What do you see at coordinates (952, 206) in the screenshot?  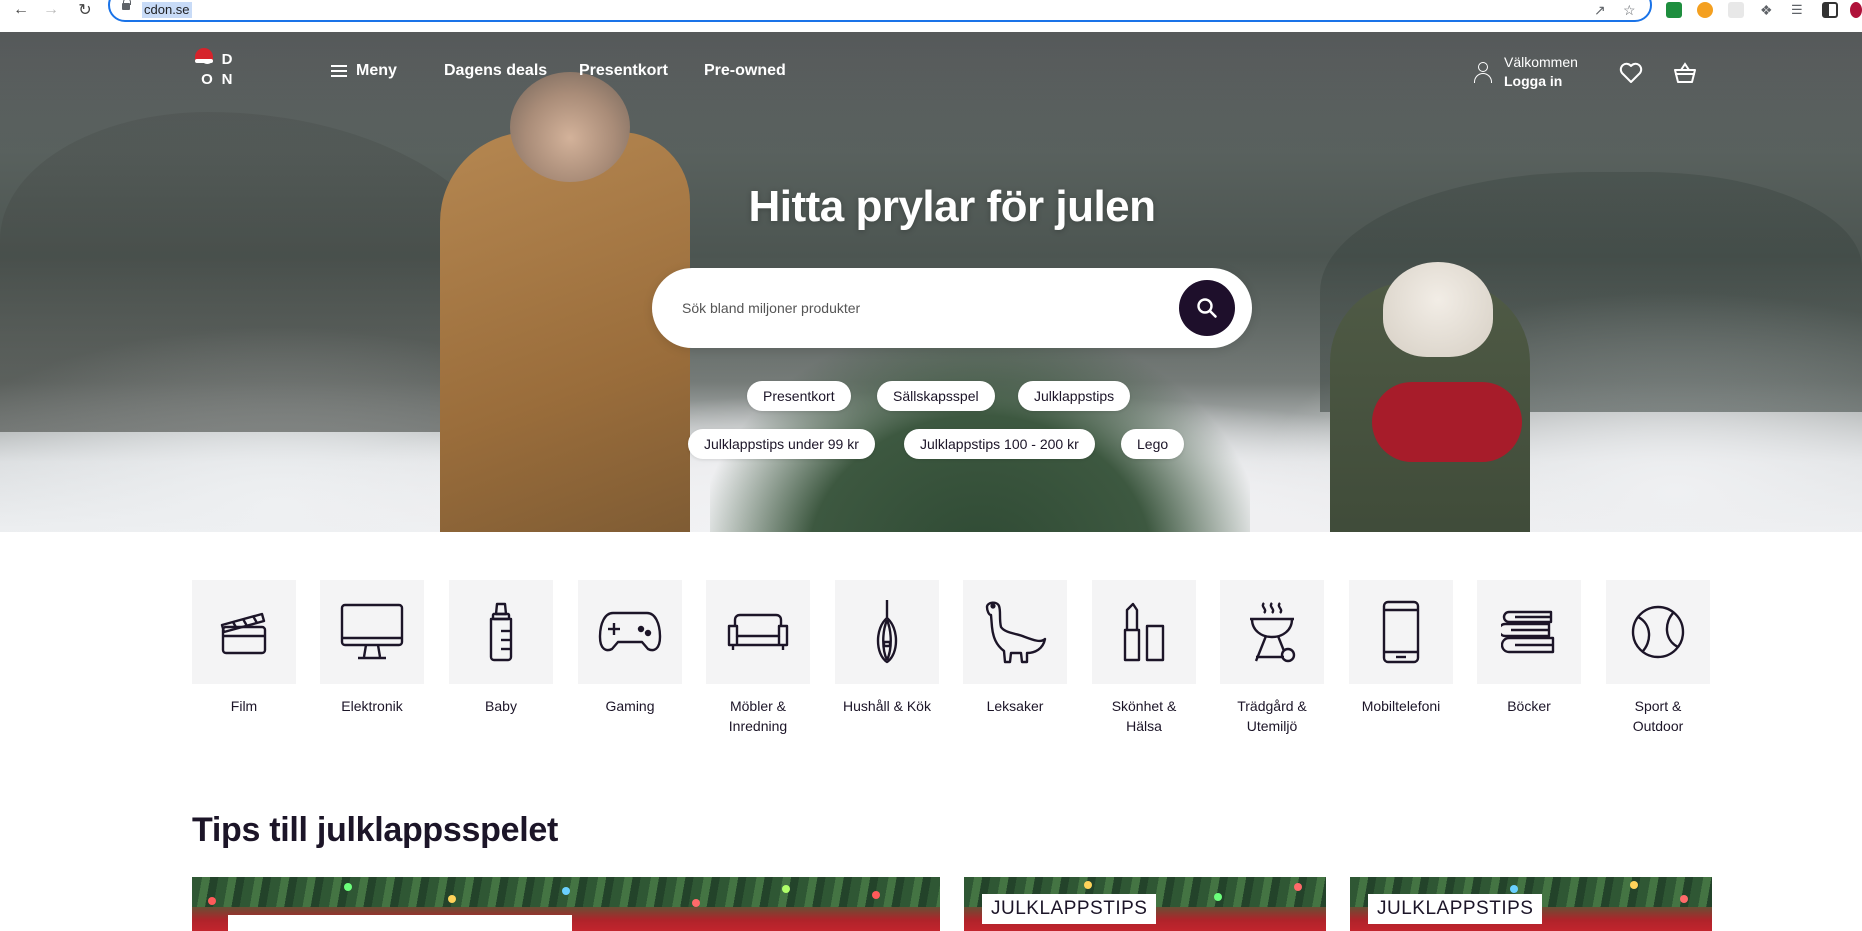 I see `hero-title: Hitta prylar för julen` at bounding box center [952, 206].